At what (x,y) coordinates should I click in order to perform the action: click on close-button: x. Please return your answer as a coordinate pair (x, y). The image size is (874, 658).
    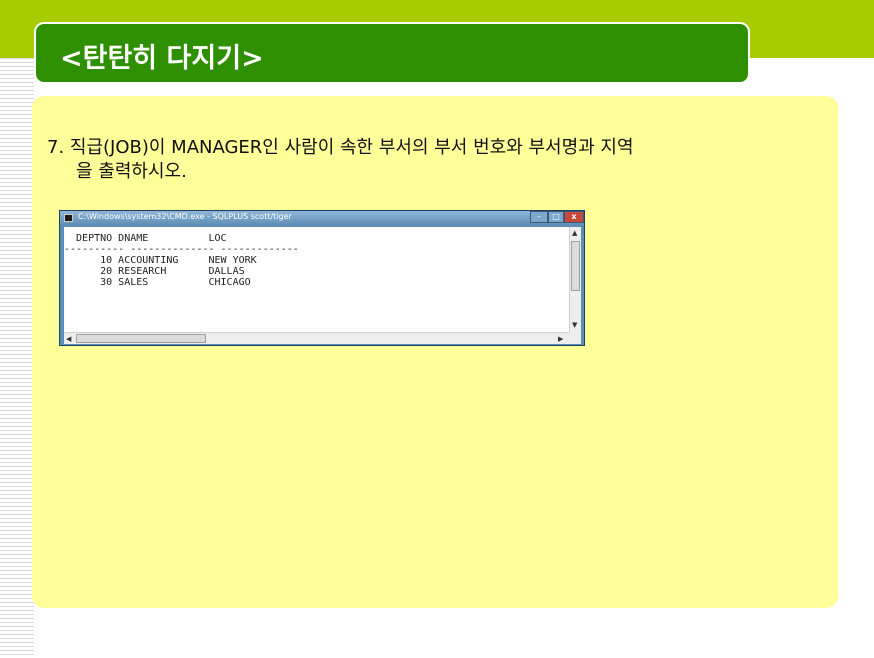
    Looking at the image, I should click on (574, 217).